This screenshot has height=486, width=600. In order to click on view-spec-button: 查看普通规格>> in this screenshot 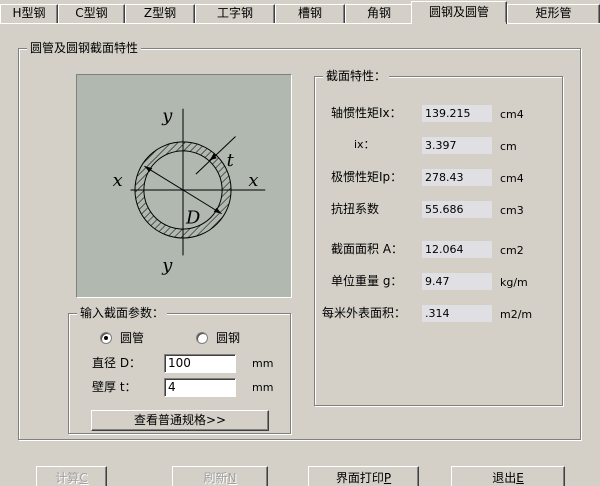, I will do `click(180, 420)`.